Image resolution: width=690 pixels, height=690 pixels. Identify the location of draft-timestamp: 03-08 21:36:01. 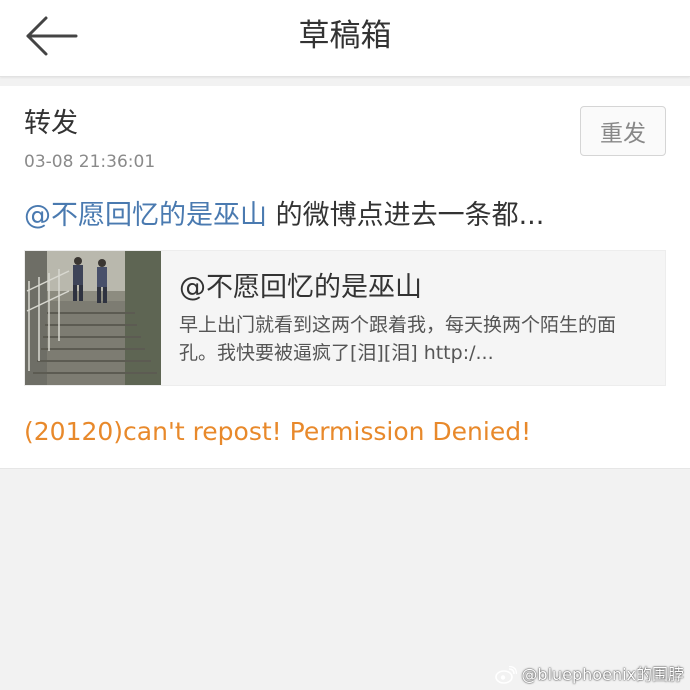
(90, 162).